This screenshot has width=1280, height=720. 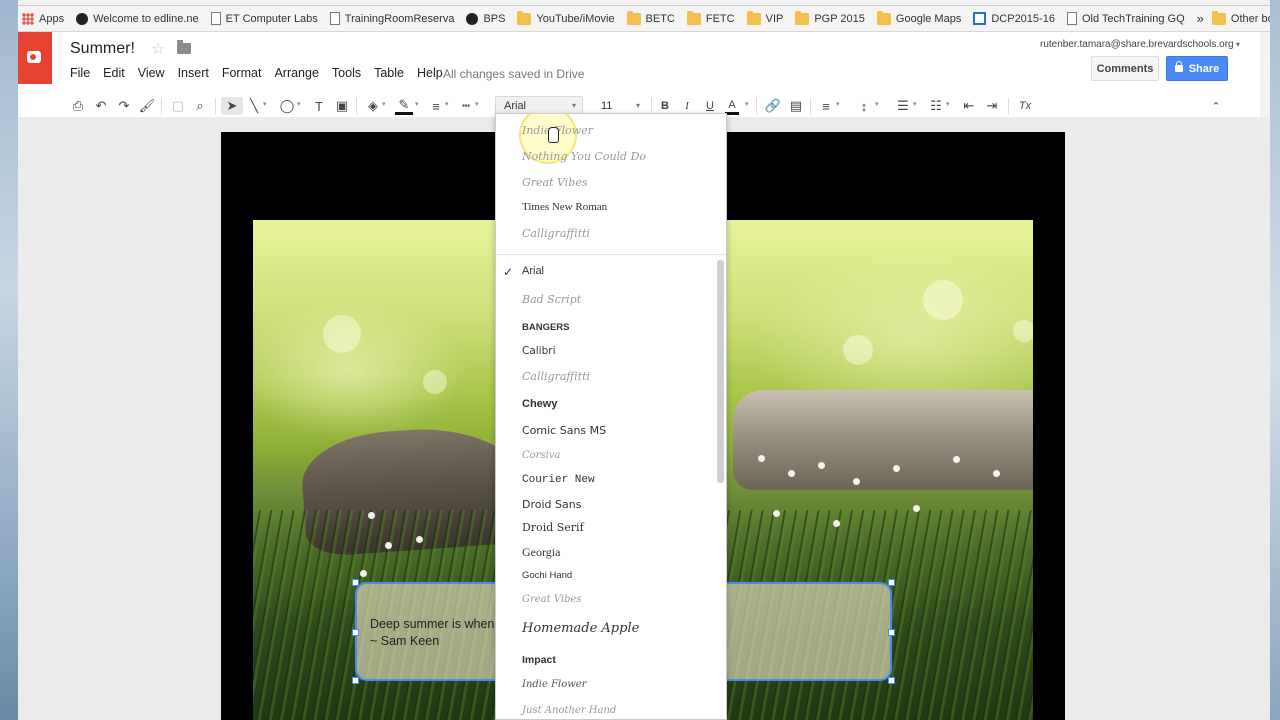 I want to click on document-title: Summer!, so click(x=102, y=49).